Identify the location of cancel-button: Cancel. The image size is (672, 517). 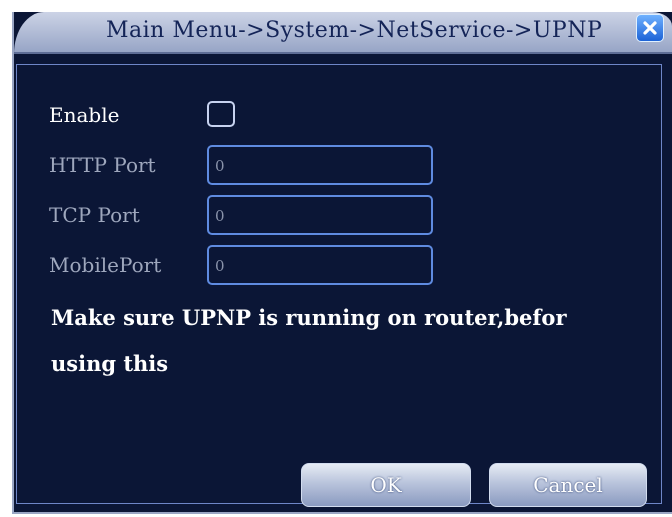
(568, 485).